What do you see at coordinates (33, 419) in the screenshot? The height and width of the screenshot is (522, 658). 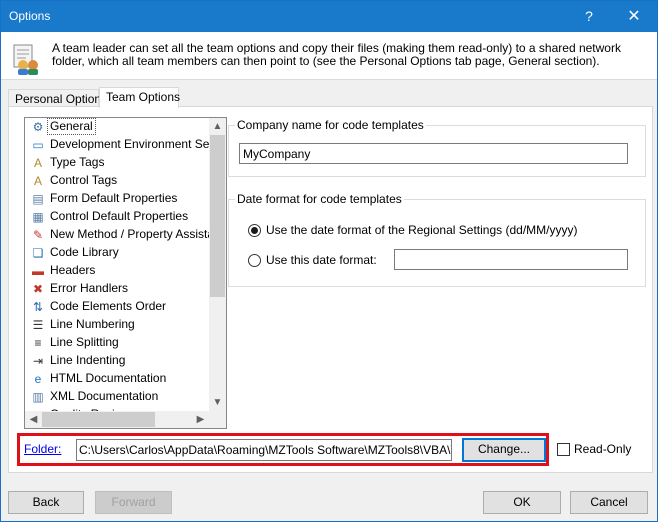 I see `scroll-left-icon: ◀` at bounding box center [33, 419].